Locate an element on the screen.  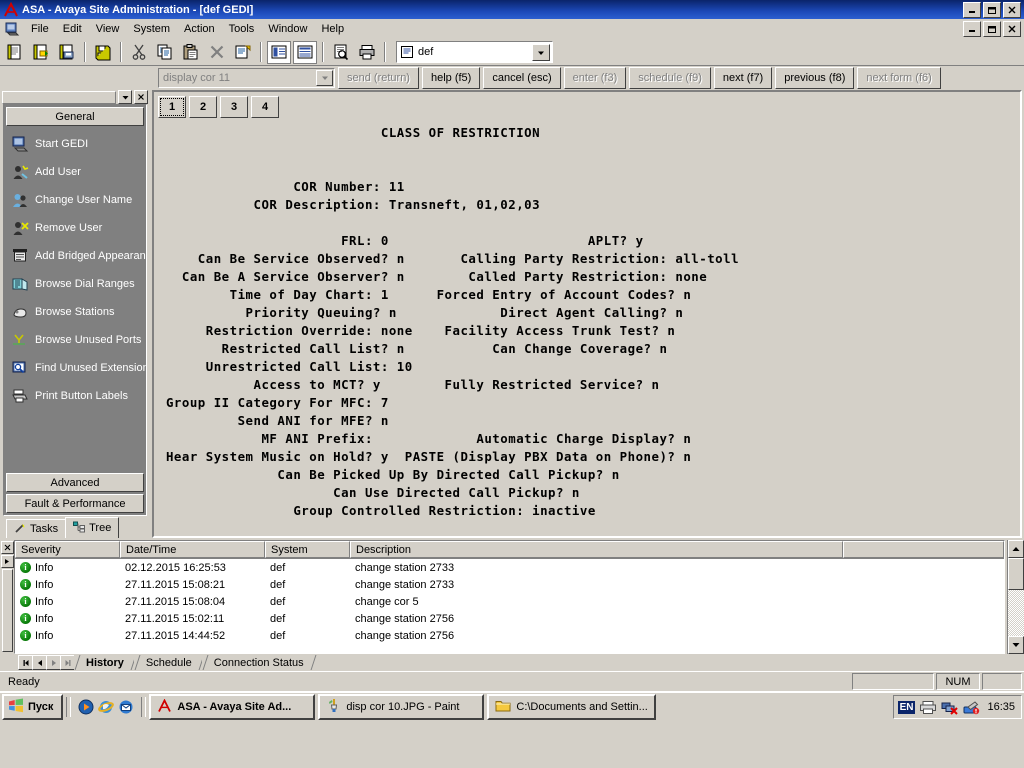
restore-button is located at coordinates (992, 9).